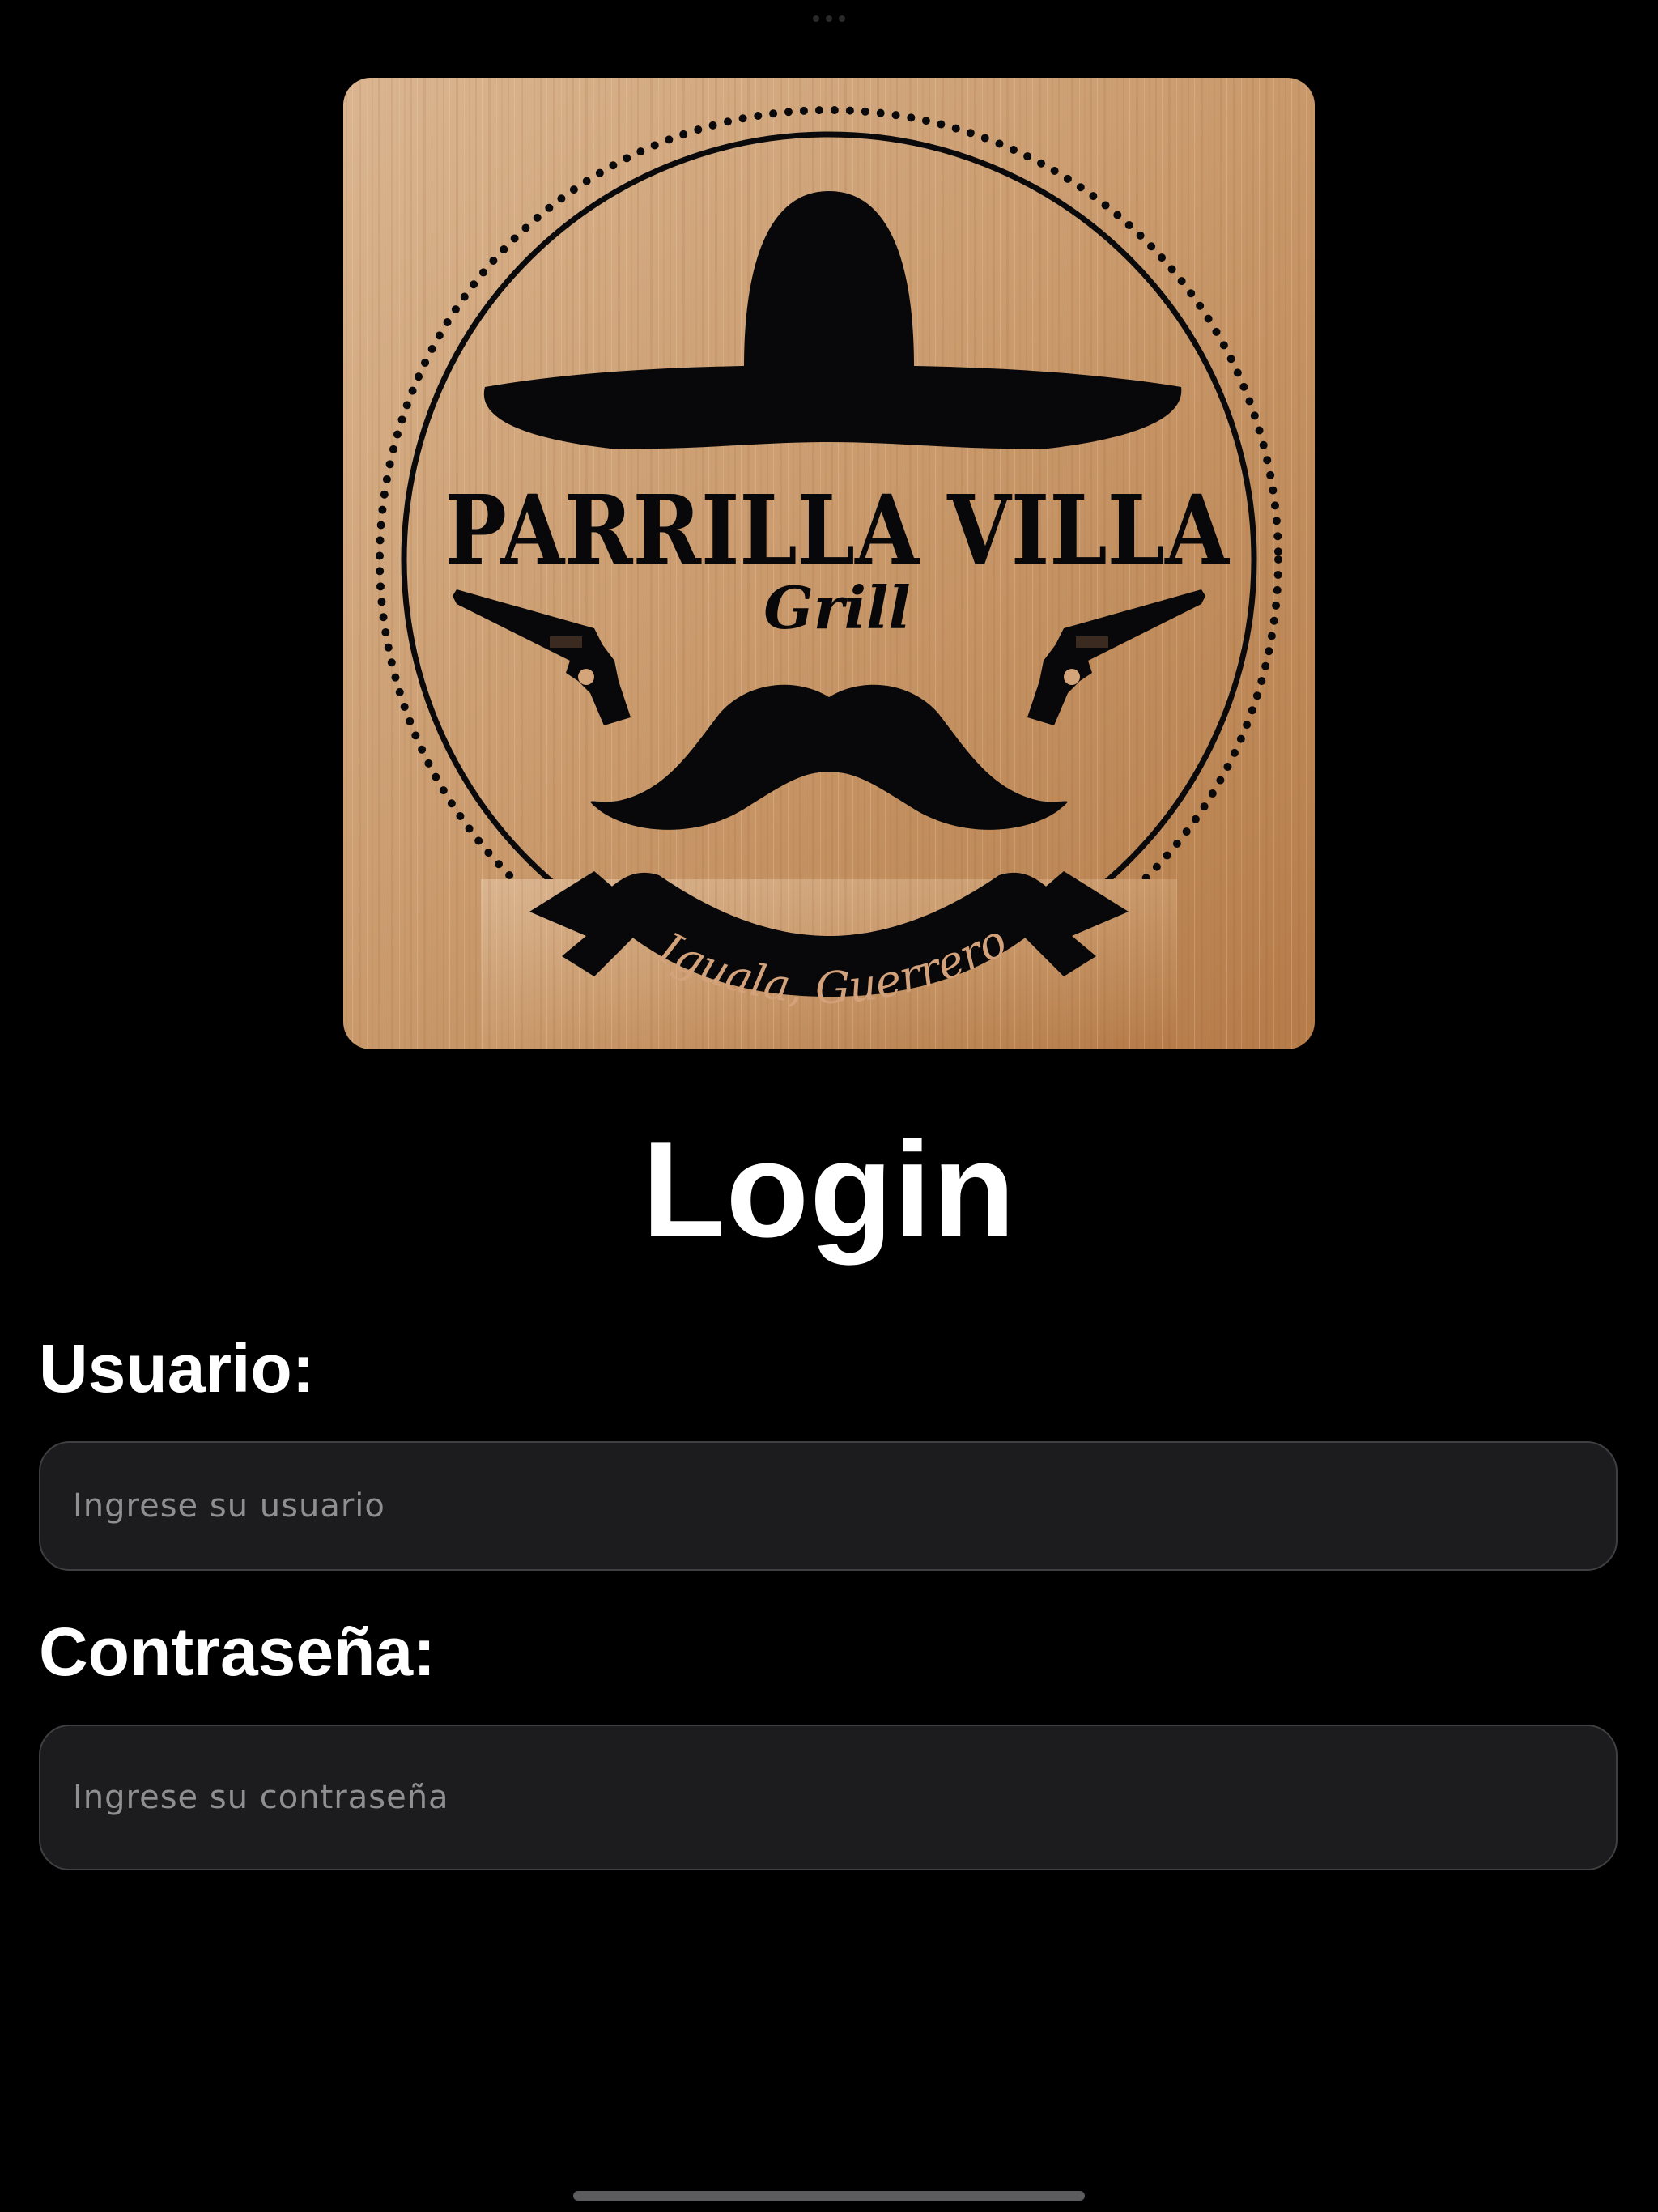  Describe the element at coordinates (828, 1506) in the screenshot. I see `username-input` at that location.